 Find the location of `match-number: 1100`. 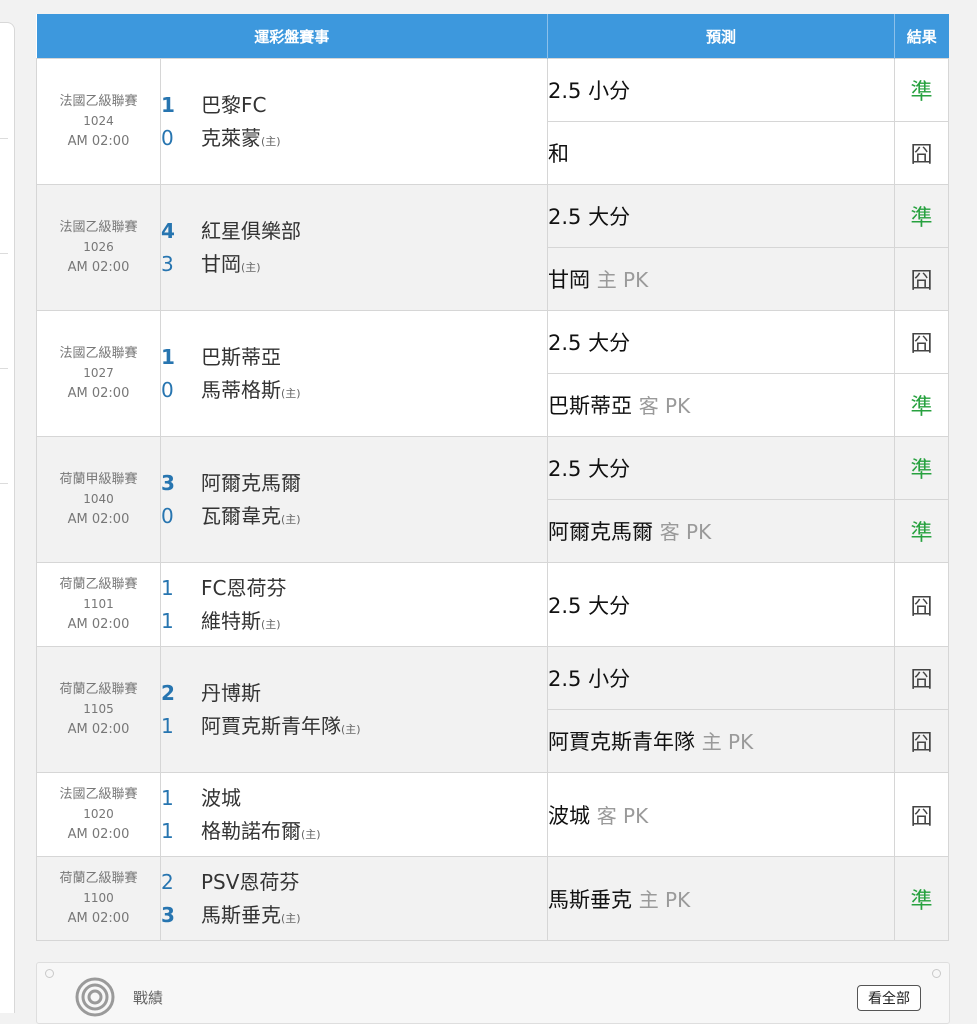

match-number: 1100 is located at coordinates (98, 898).